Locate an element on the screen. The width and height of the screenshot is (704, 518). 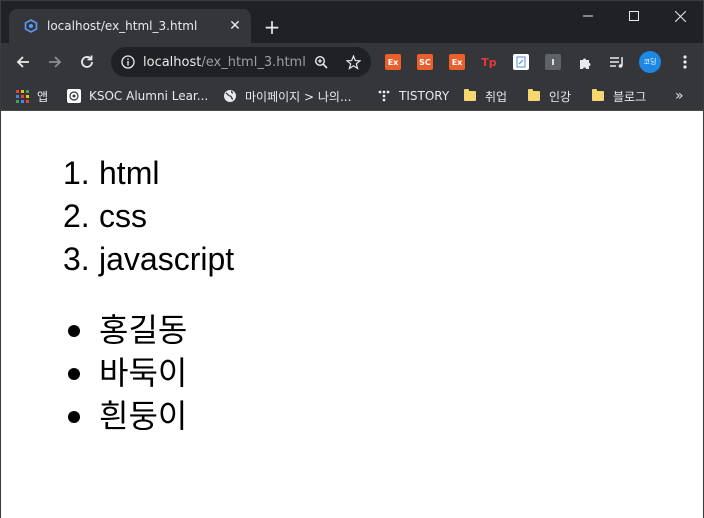
tab-active: localhost/ex_html_3.html ✕ is located at coordinates (130, 26).